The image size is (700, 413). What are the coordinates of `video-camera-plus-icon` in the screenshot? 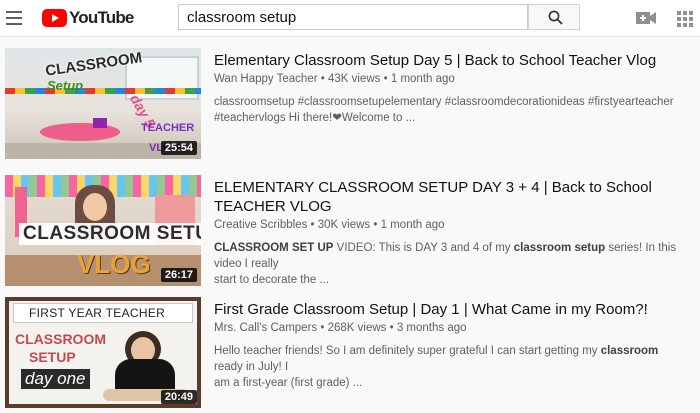 It's located at (646, 18).